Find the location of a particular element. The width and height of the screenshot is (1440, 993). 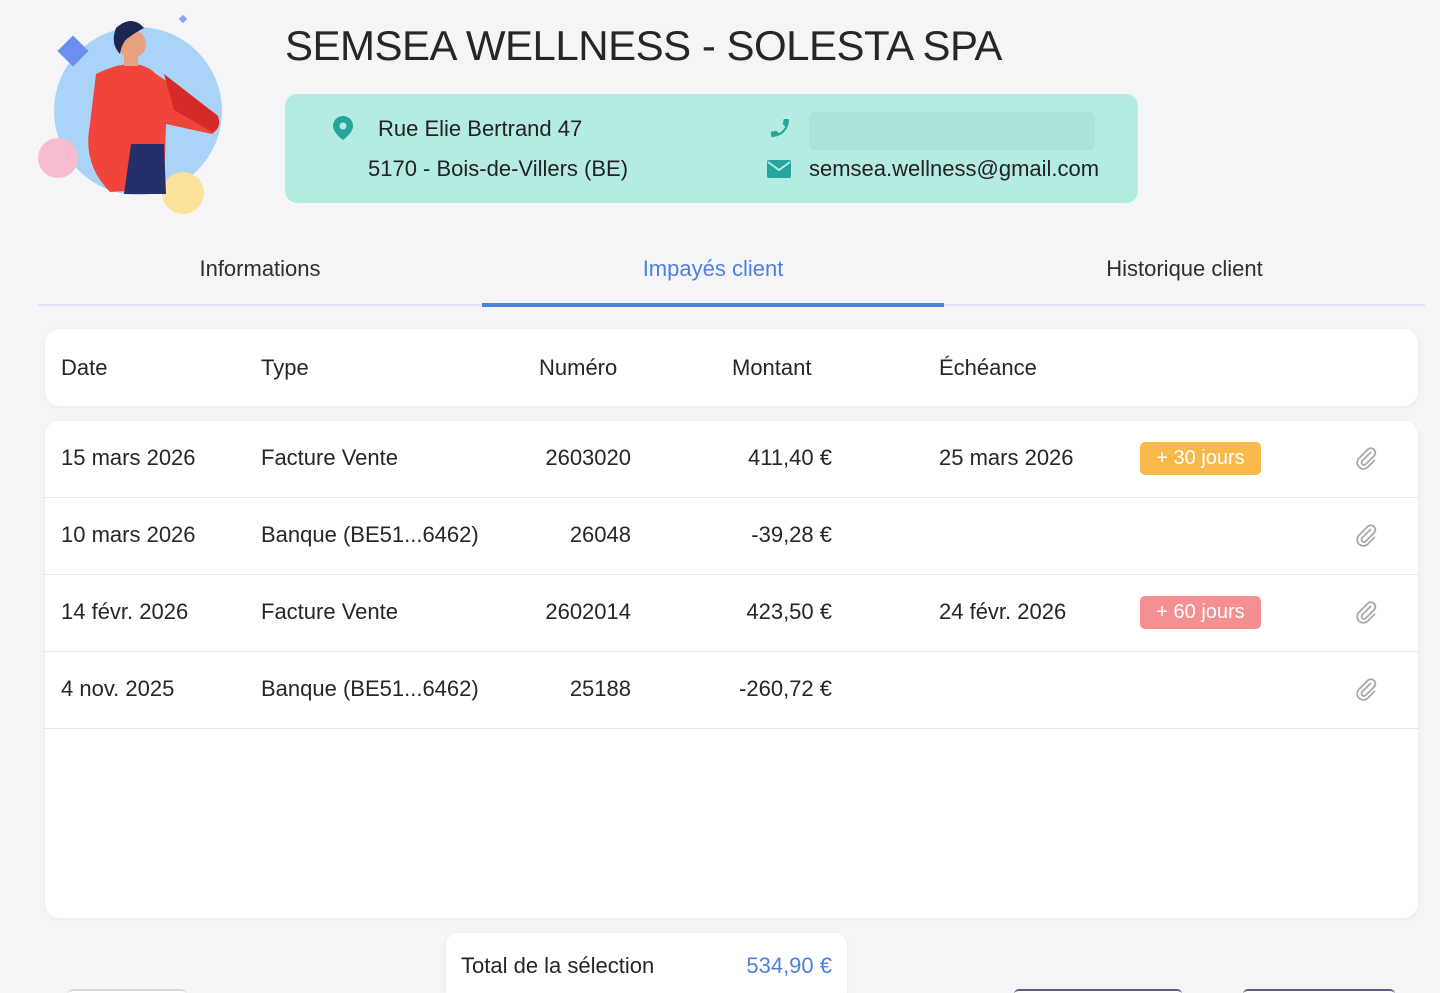

email-link: semsea.wellness@gmail.com is located at coordinates (954, 169).